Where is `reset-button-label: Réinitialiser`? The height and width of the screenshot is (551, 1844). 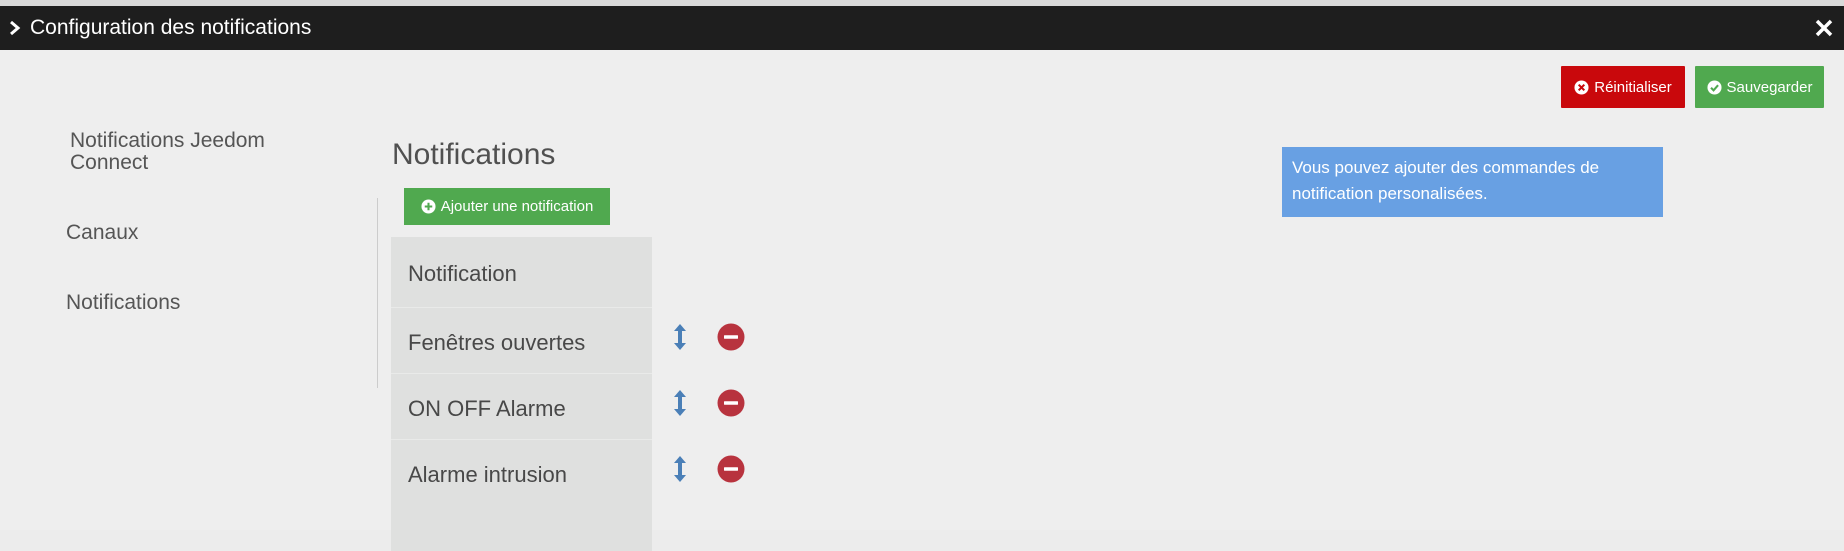 reset-button-label: Réinitialiser is located at coordinates (1633, 87).